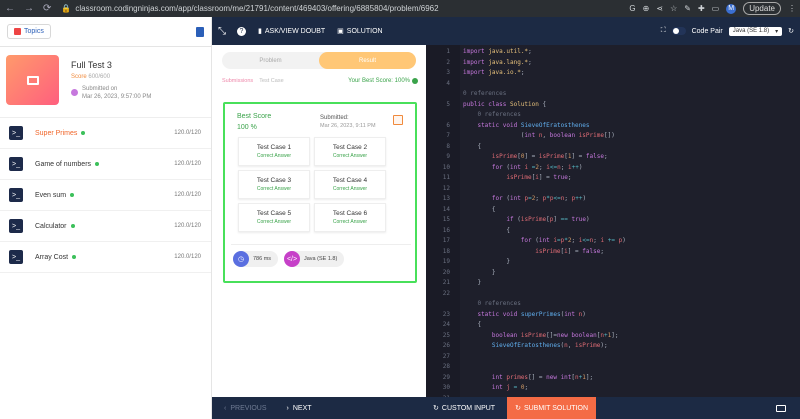 This screenshot has width=800, height=419. I want to click on problem-score: 120.0/120, so click(187, 226).